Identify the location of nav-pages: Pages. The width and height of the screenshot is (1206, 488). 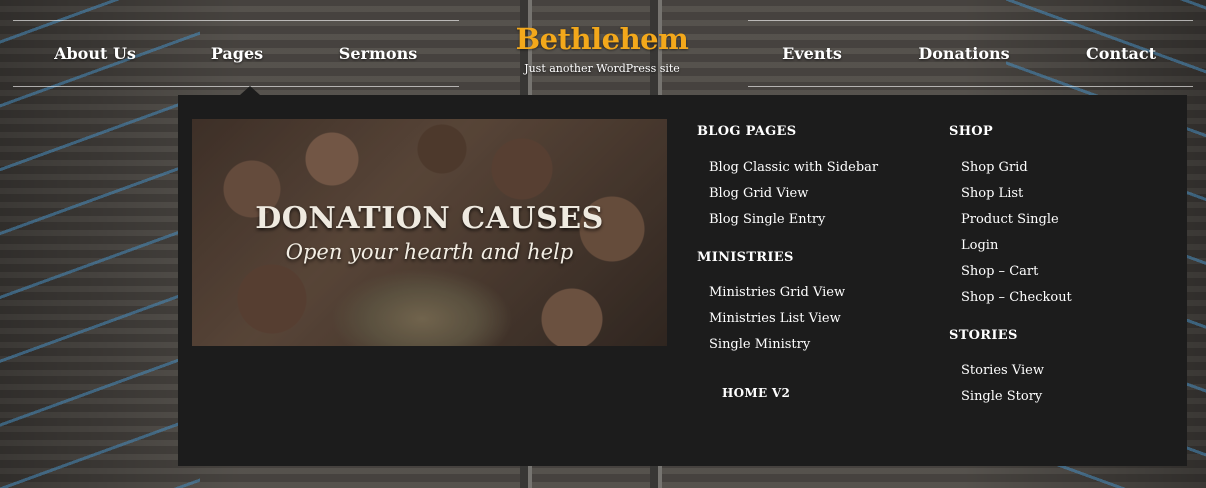
(237, 55).